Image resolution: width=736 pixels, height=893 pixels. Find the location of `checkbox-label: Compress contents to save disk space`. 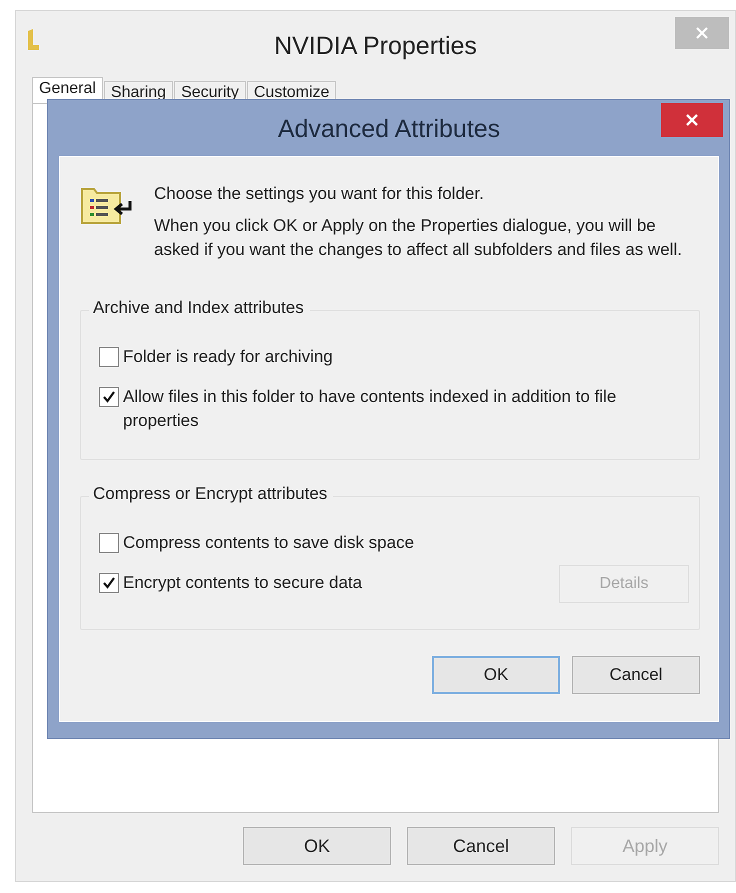

checkbox-label: Compress contents to save disk space is located at coordinates (393, 543).